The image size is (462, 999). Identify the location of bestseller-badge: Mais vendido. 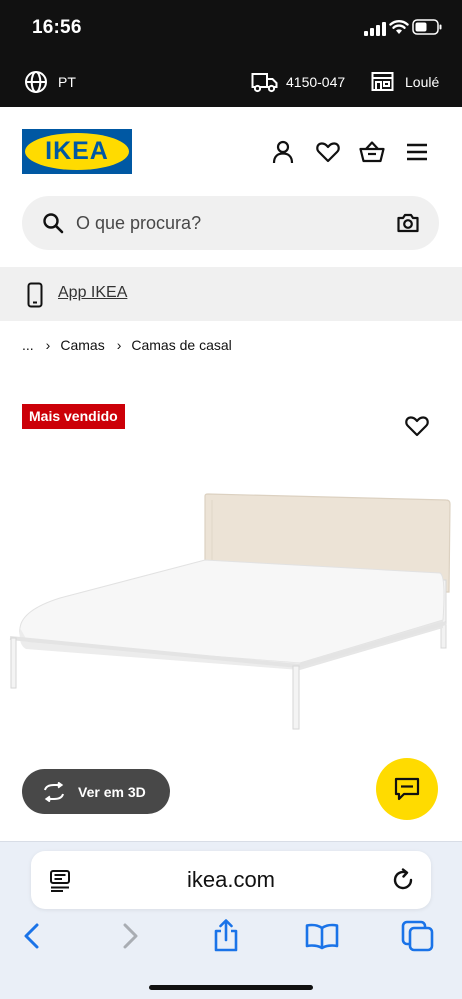
(73, 416).